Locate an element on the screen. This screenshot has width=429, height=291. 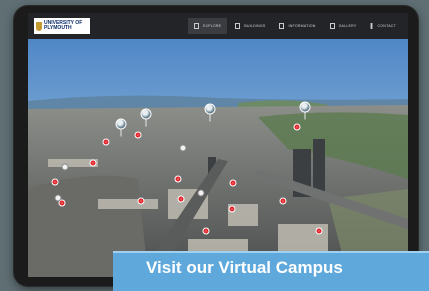
nav-item-gallery: GALLERY is located at coordinates (343, 26).